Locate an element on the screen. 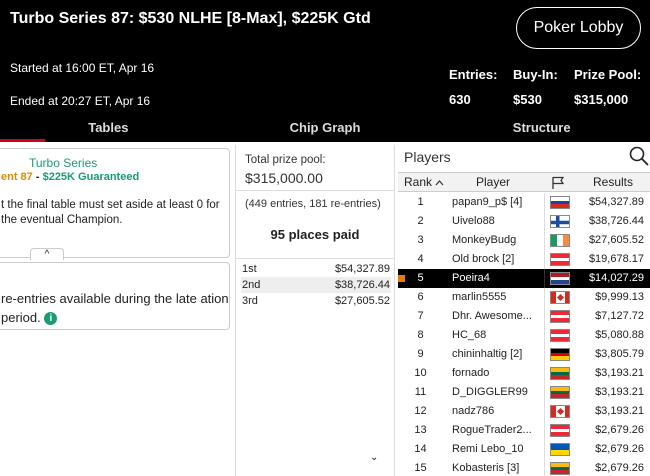  collapse-toggle: ^ is located at coordinates (47, 254).